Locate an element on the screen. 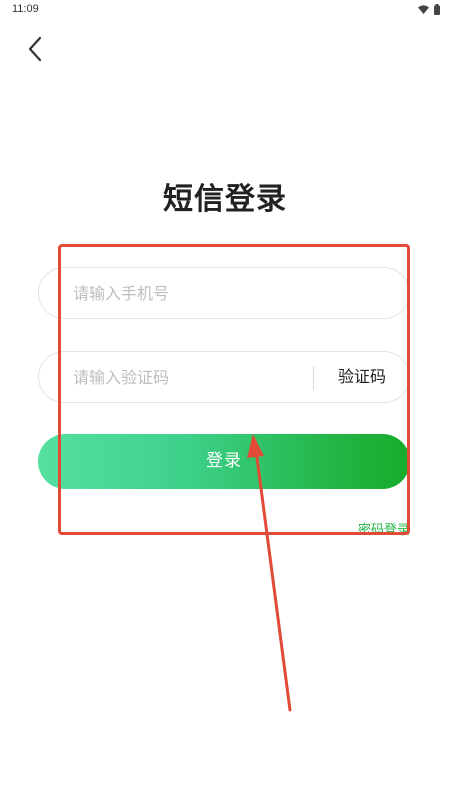  login-button: 登录 is located at coordinates (224, 461).